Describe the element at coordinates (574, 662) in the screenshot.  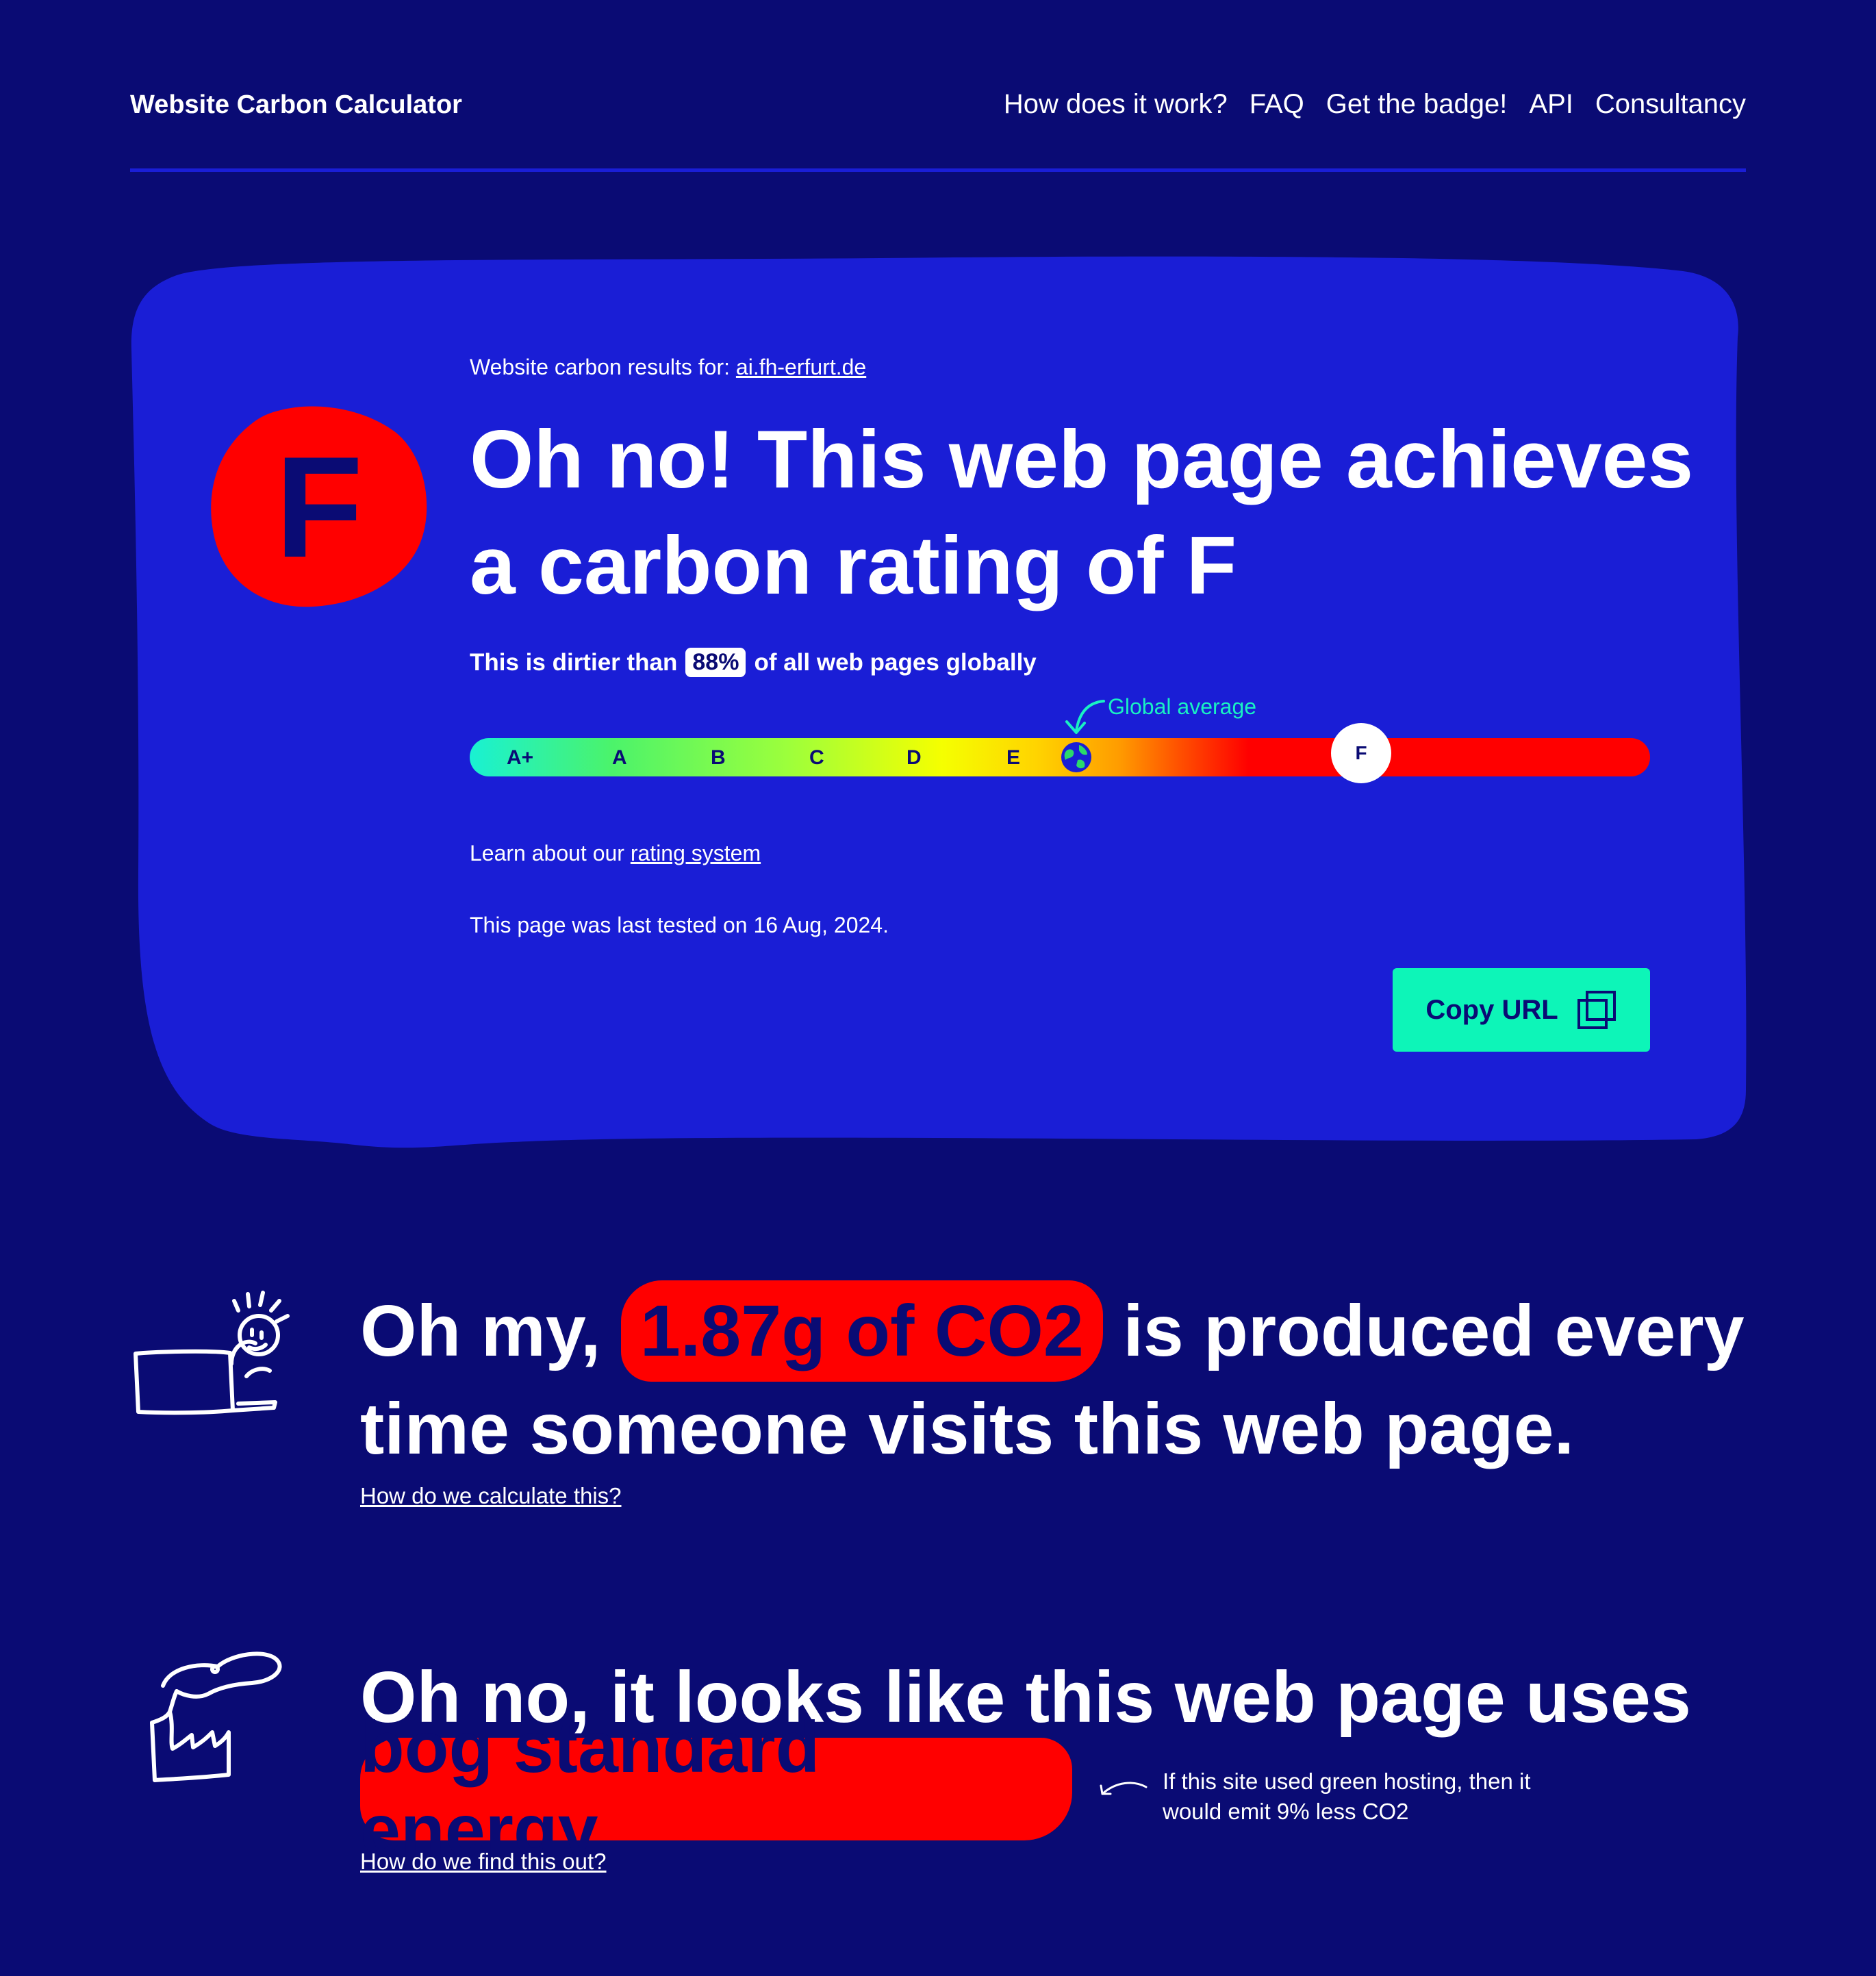
I see `dirtier-prefix: This is dirtier than` at that location.